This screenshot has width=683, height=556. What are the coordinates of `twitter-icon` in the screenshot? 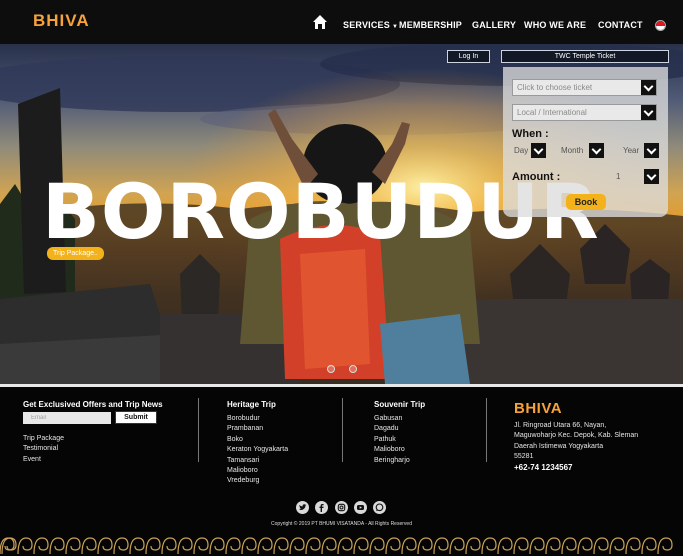 It's located at (302, 507).